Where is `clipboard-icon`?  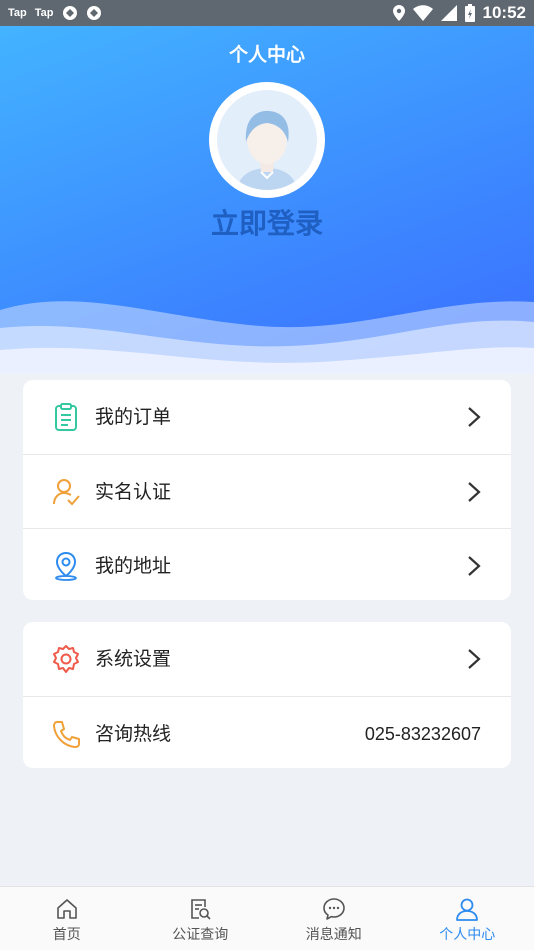
clipboard-icon is located at coordinates (66, 417).